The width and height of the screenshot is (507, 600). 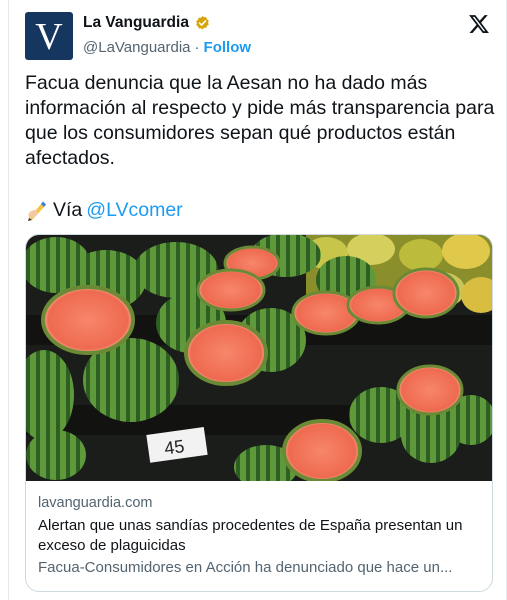 I want to click on via-row: Vía @LVcomer, so click(x=104, y=210).